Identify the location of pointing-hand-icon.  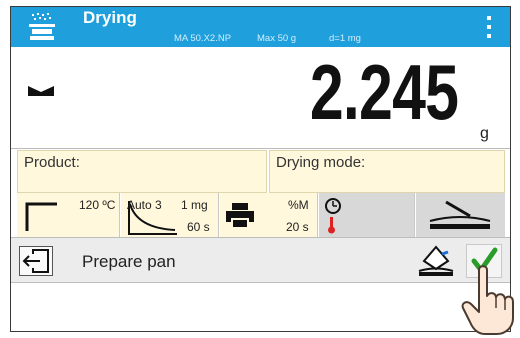
(487, 300).